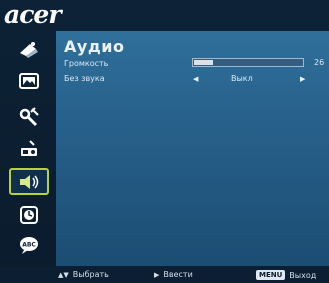 This screenshot has height=283, width=329. Describe the element at coordinates (86, 63) in the screenshot. I see `volume-label: Громкость` at that location.